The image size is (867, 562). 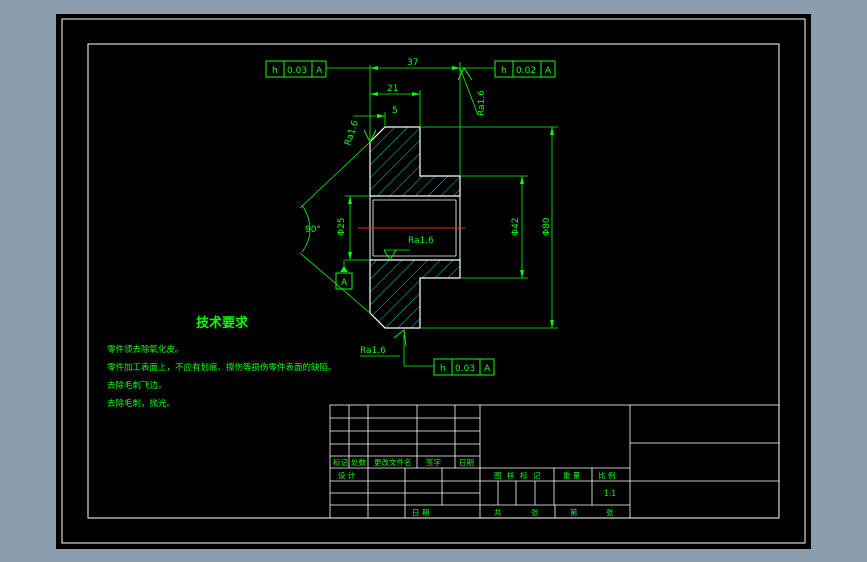 What do you see at coordinates (606, 475) in the screenshot?
I see `tb-scale: 比 例` at bounding box center [606, 475].